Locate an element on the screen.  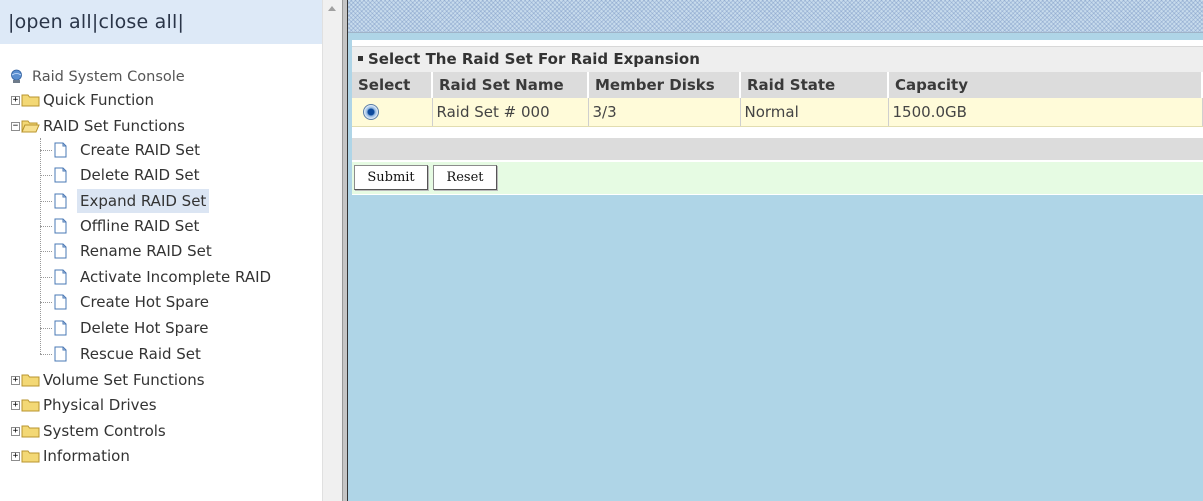
panel-caption-text: Select The Raid Set For Raid Expansion is located at coordinates (534, 59).